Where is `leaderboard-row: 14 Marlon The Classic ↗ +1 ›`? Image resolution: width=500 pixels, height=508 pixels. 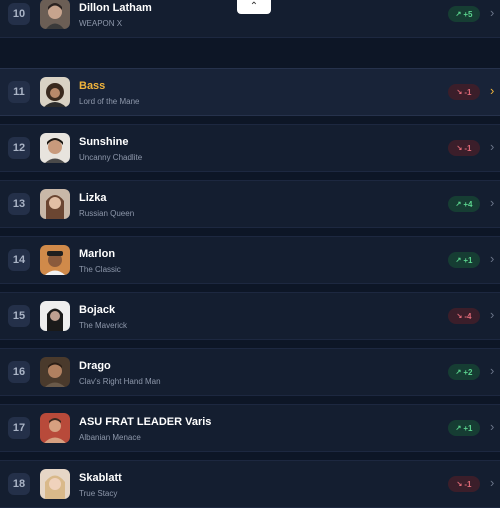 leaderboard-row: 14 Marlon The Classic ↗ +1 › is located at coordinates (250, 260).